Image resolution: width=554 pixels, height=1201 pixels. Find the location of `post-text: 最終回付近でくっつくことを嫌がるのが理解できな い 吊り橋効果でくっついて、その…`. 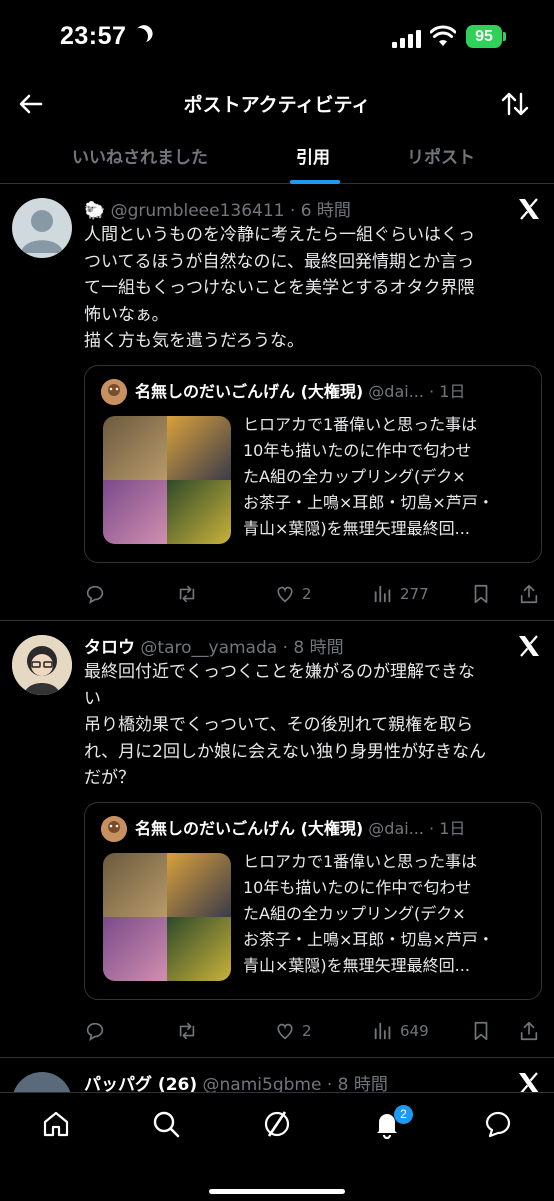

post-text: 最終回付近でくっつくことを嫌がるのが理解できな い 吊り橋効果でくっついて、その… is located at coordinates (285, 725).